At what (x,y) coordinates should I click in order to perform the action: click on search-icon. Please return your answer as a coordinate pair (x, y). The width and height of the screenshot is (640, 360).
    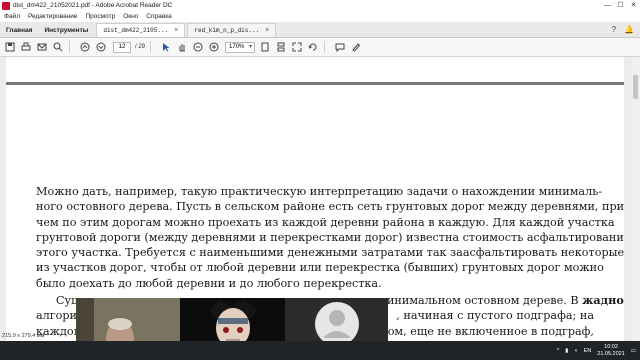
    Looking at the image, I should click on (58, 47).